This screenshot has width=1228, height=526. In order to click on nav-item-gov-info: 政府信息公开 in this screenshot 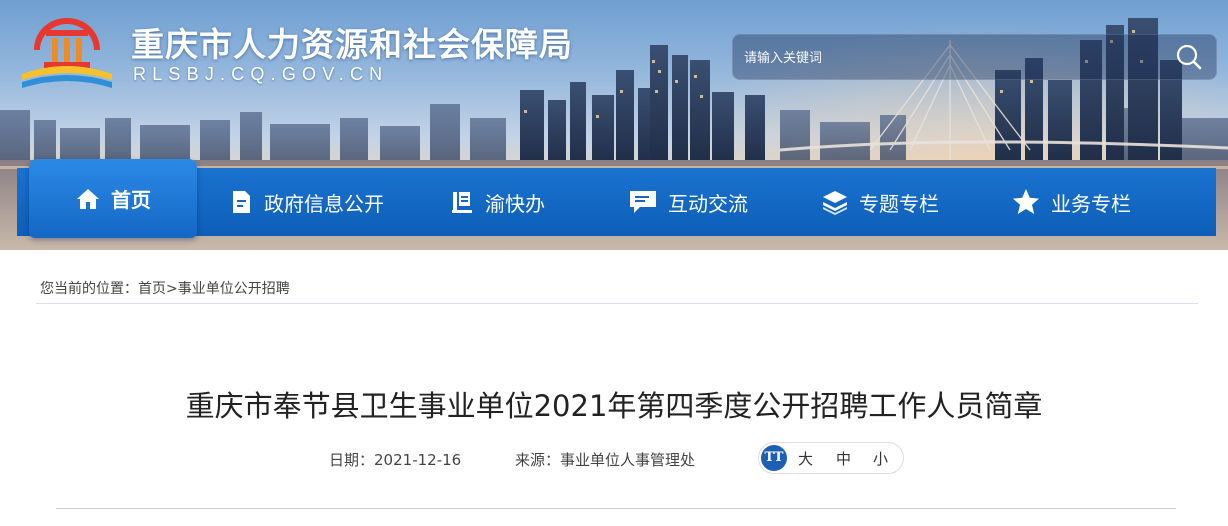, I will do `click(306, 202)`.